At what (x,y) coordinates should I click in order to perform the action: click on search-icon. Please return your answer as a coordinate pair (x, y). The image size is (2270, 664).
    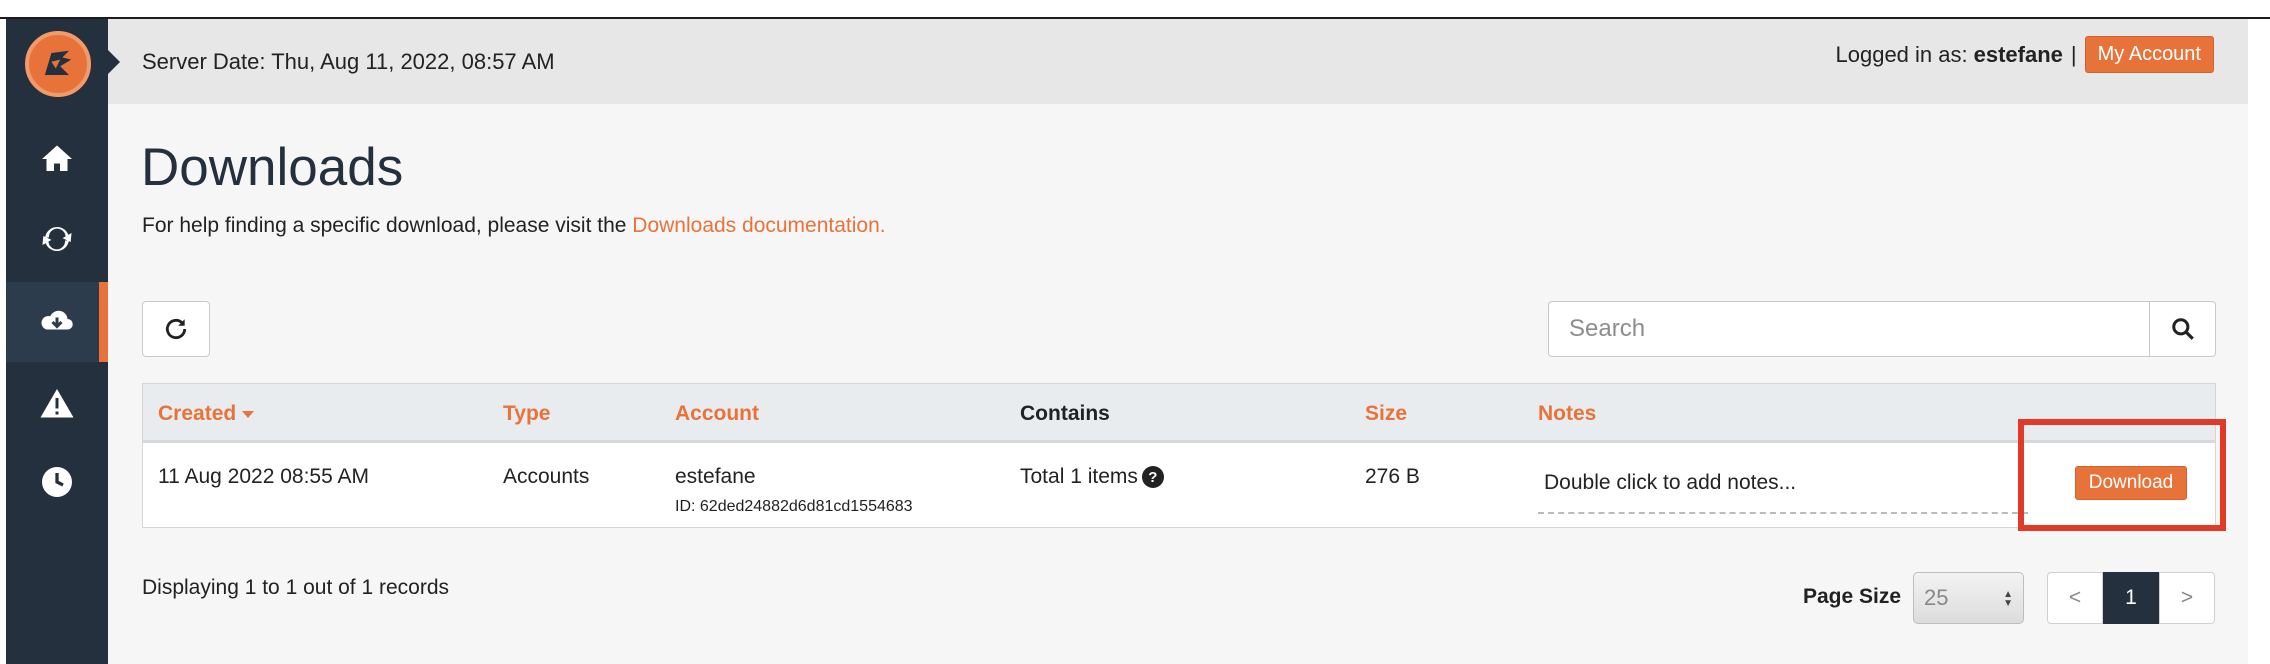
    Looking at the image, I should click on (2182, 329).